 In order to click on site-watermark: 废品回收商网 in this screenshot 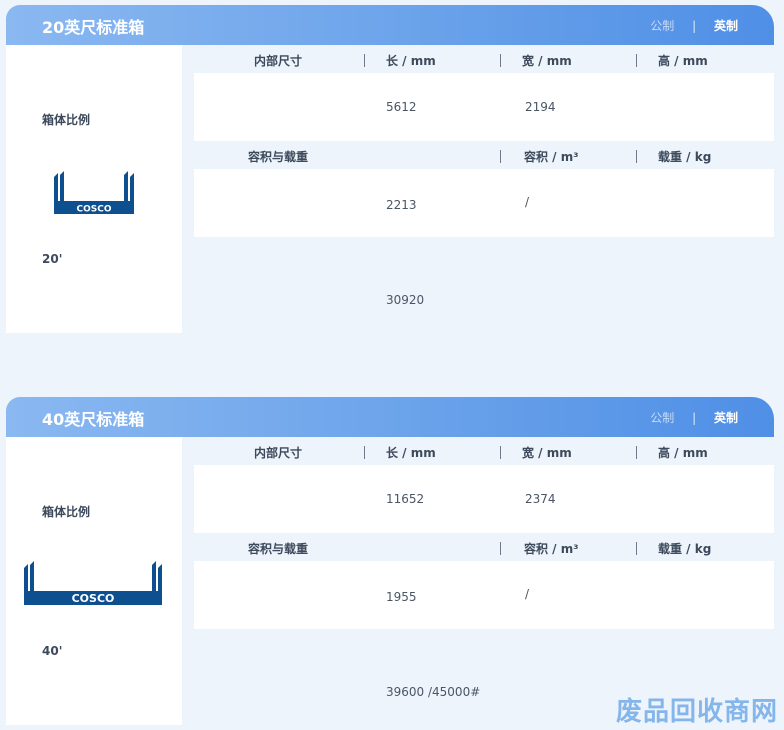, I will do `click(696, 712)`.